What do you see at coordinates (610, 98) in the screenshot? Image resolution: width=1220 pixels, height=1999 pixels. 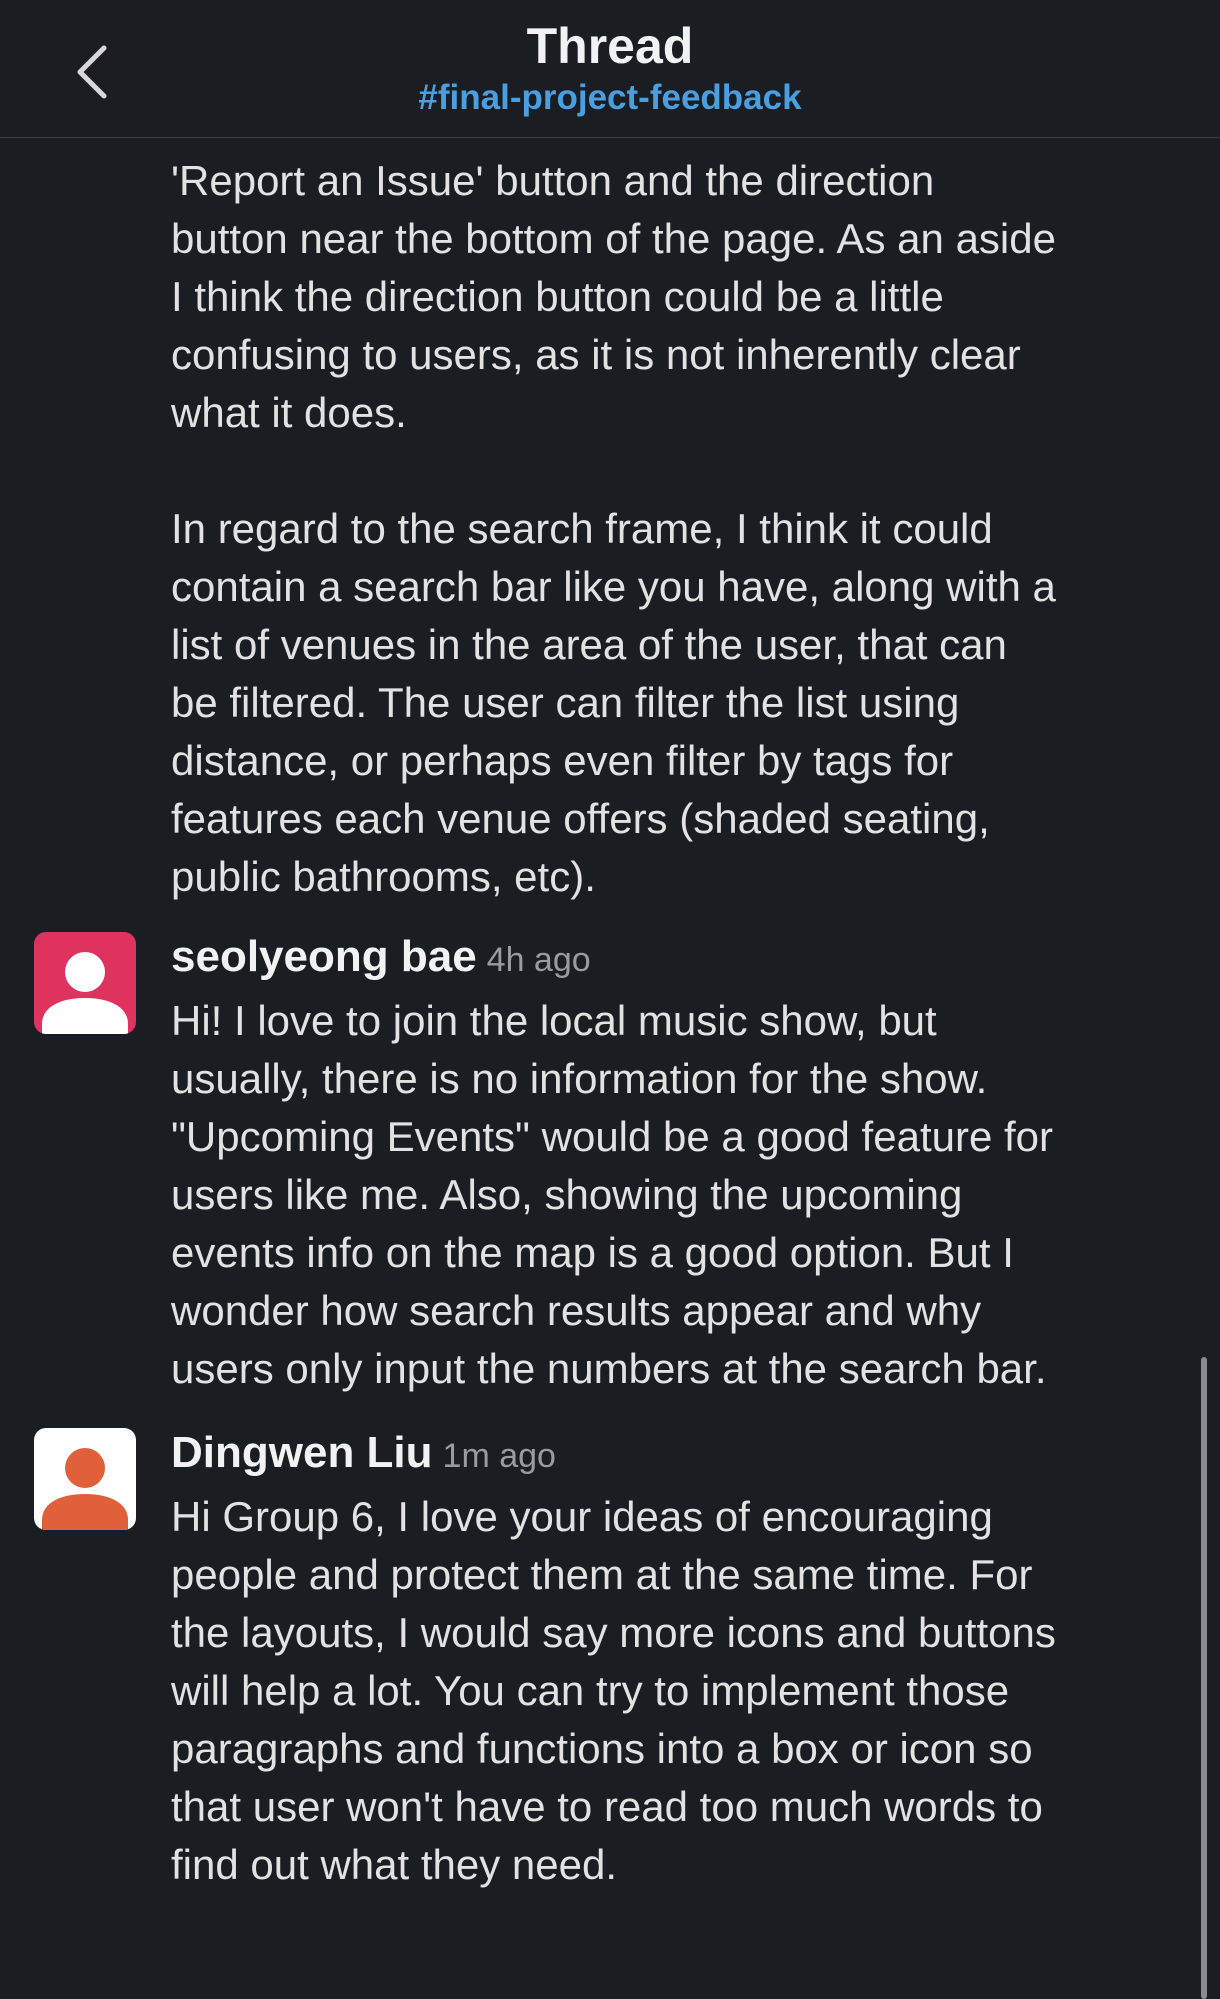 I see `channel-link: #final-project-feedback` at bounding box center [610, 98].